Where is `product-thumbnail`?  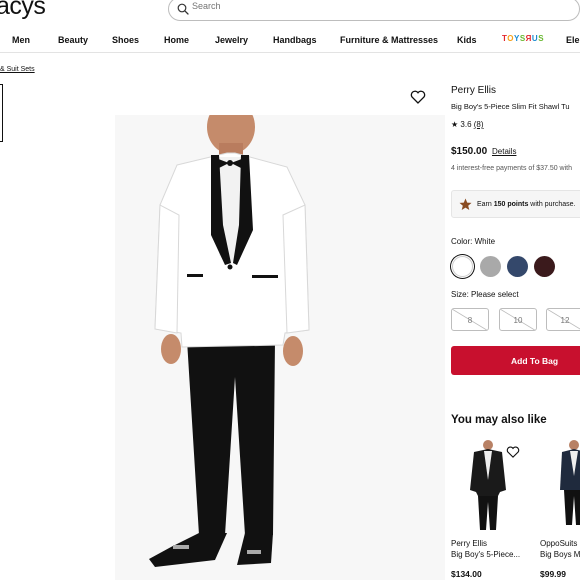
product-thumbnail is located at coordinates (1, 113).